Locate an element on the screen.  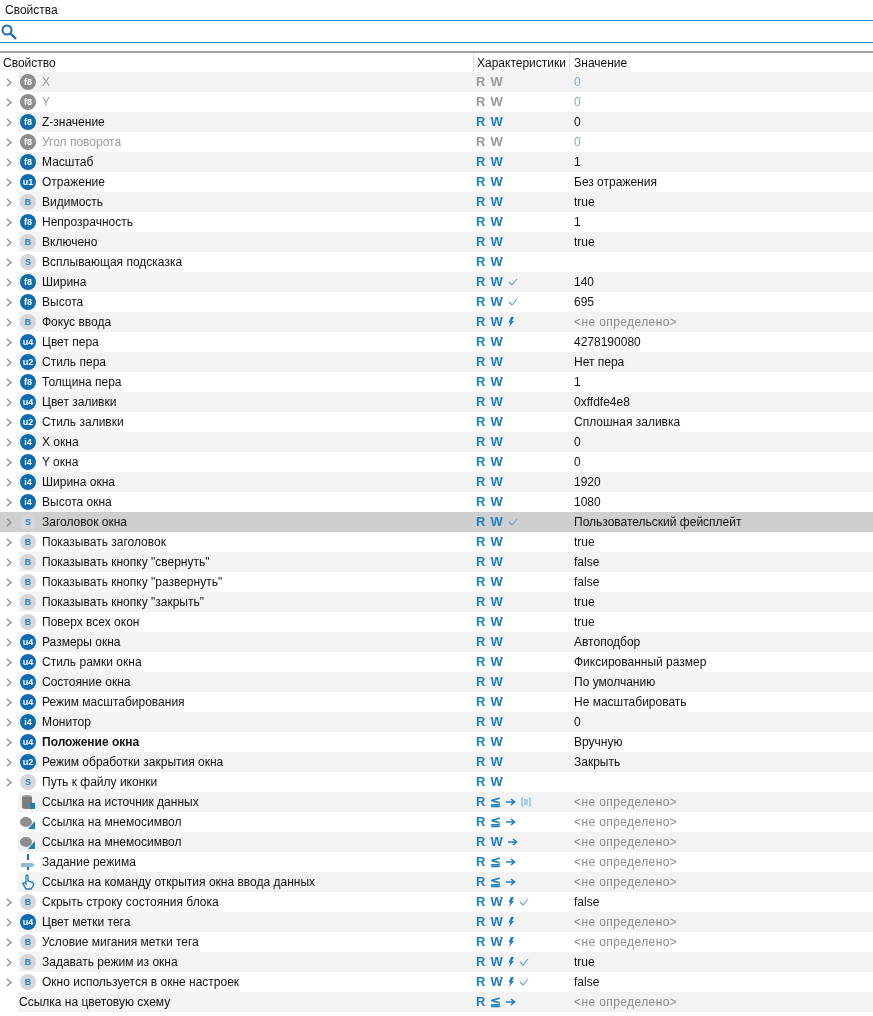
property-value: Без отражения is located at coordinates (615, 182).